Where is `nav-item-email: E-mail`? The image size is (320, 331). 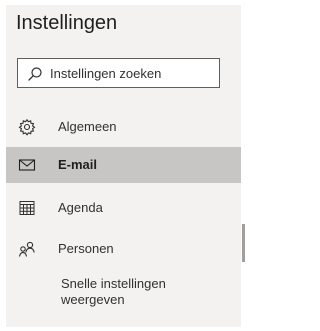 nav-item-email: E-mail is located at coordinates (123, 165).